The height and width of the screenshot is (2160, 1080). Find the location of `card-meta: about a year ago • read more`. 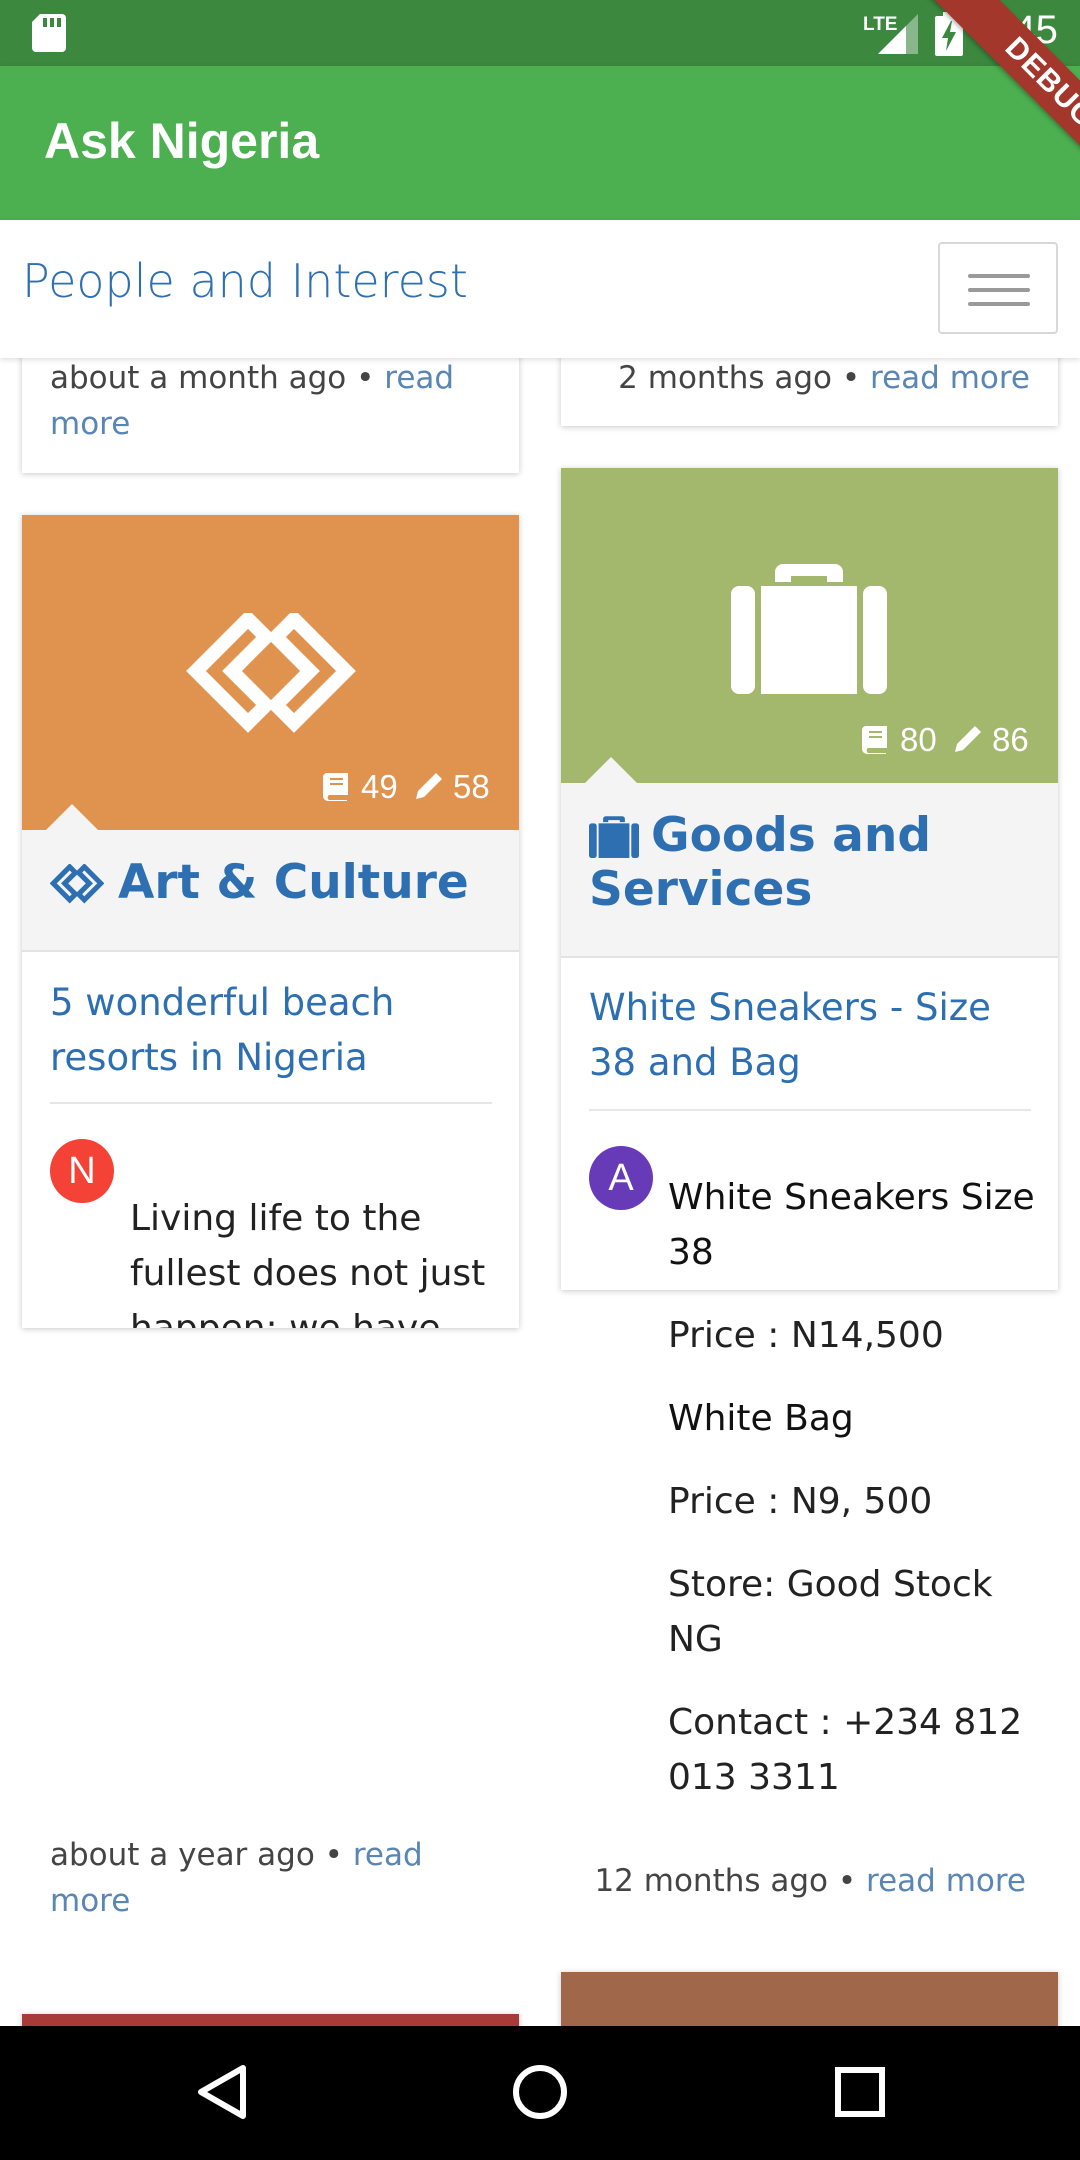

card-meta: about a year ago • read more is located at coordinates (236, 1878).